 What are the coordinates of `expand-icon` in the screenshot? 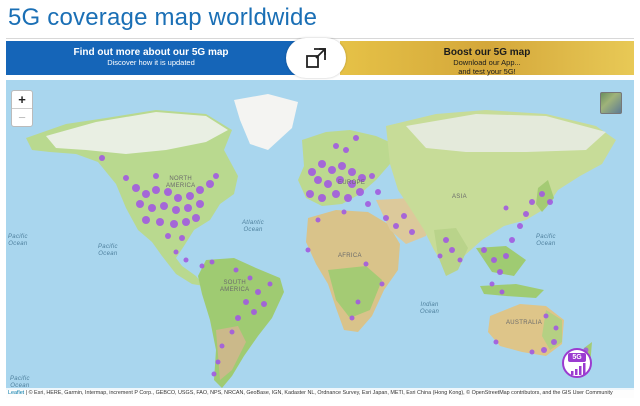 It's located at (316, 58).